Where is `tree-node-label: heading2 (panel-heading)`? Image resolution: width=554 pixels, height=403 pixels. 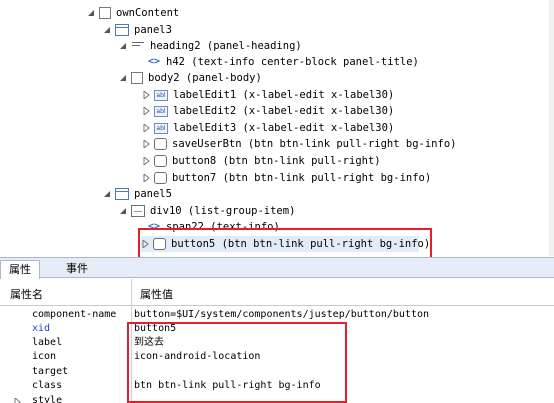
tree-node-label: heading2 (panel-heading) is located at coordinates (226, 46).